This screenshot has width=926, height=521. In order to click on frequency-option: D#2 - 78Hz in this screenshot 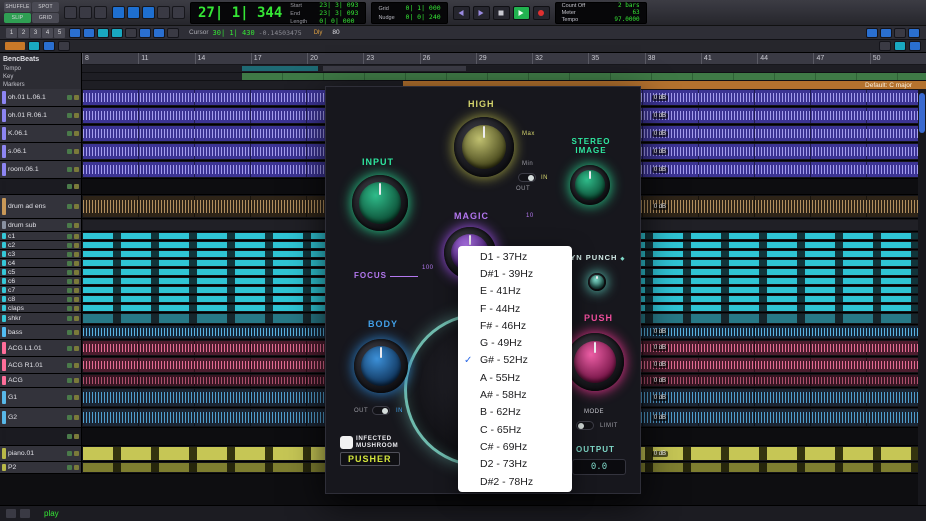, I will do `click(515, 481)`.